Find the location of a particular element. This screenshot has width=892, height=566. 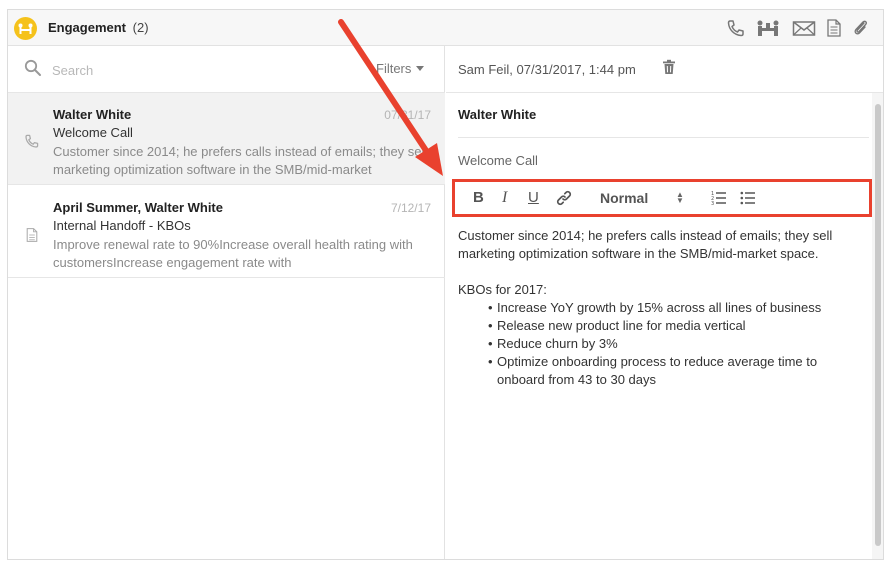

engagement-subject: Internal Handoff - KBOs is located at coordinates (122, 225).